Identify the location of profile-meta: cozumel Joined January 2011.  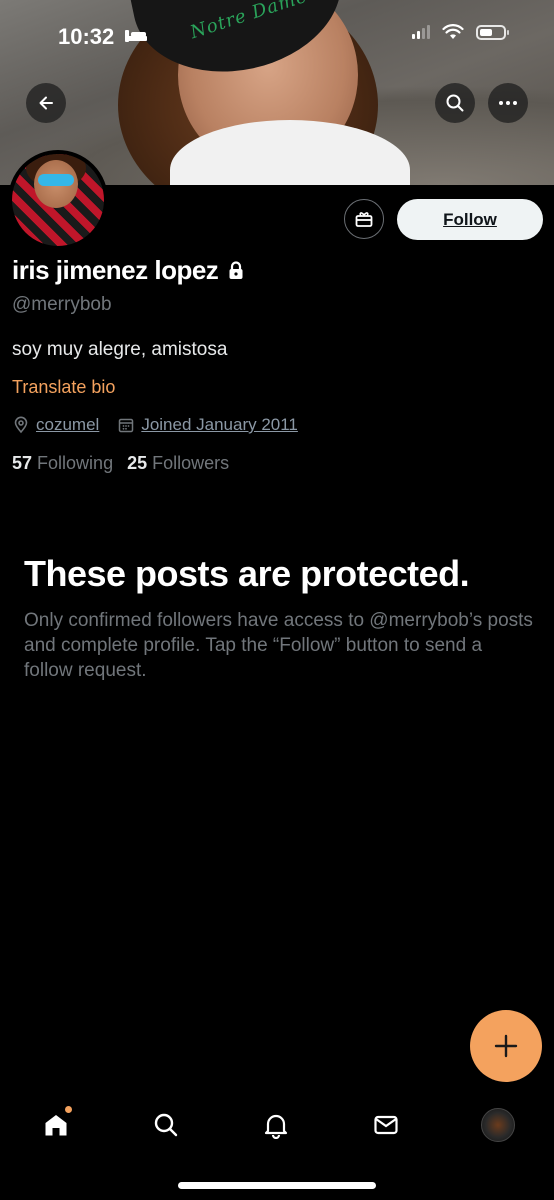
(155, 425).